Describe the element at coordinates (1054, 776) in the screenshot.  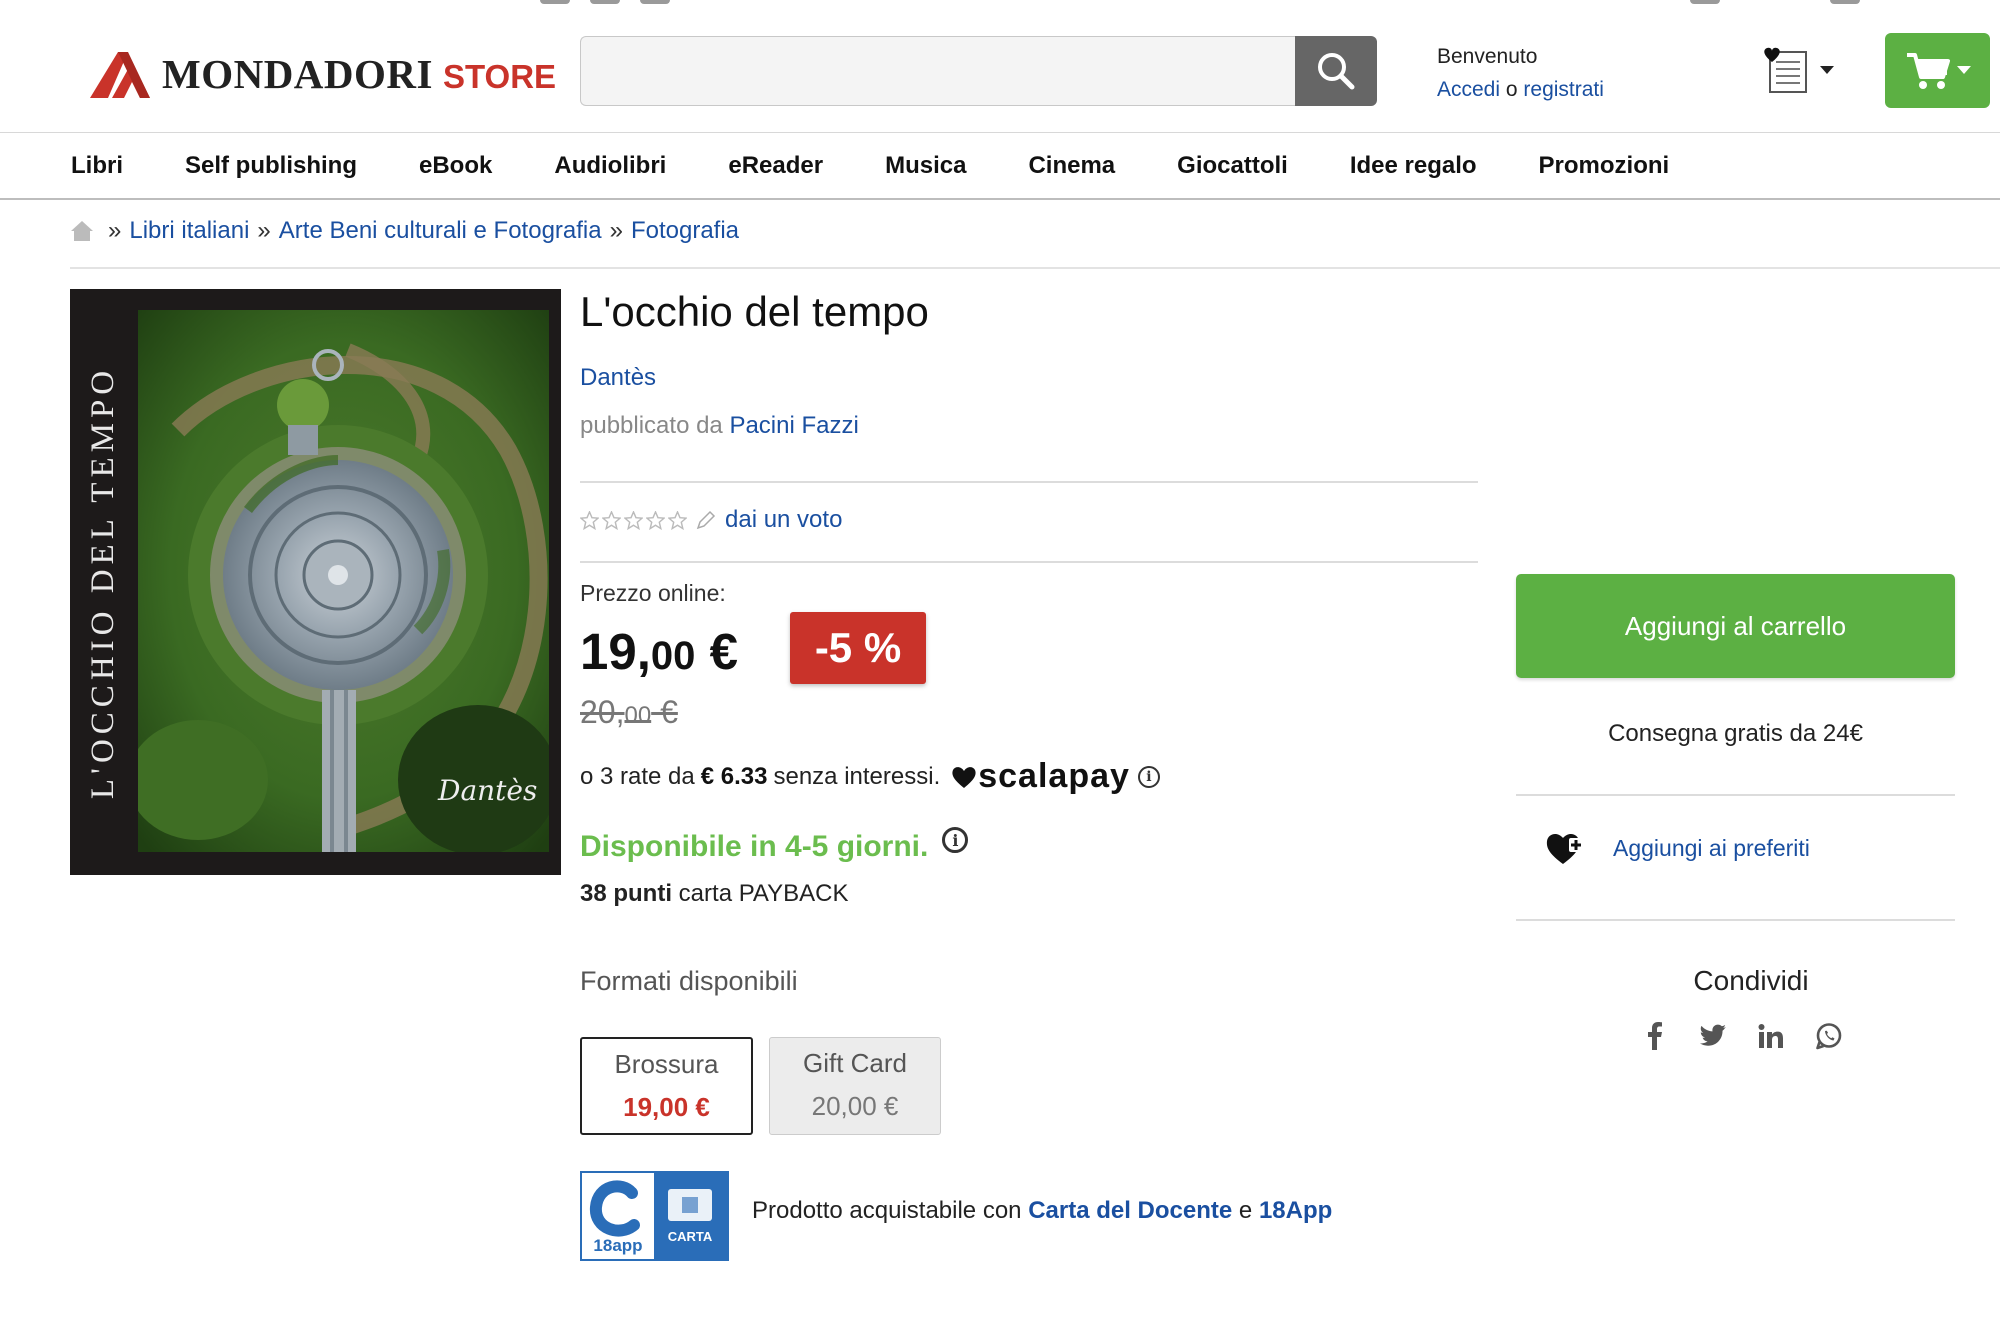
I see `scalapay-text: scalapay` at that location.